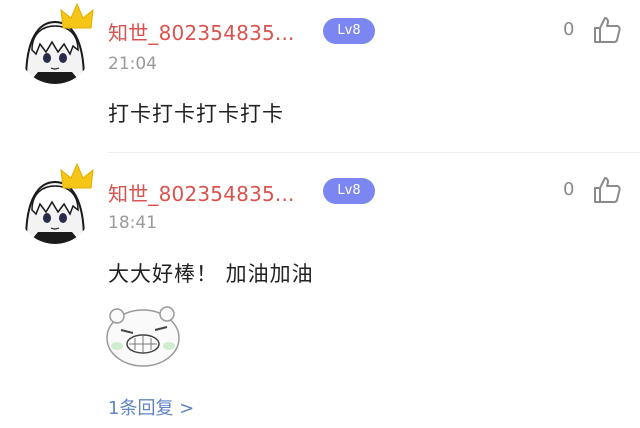  Describe the element at coordinates (132, 223) in the screenshot. I see `timestamp: 18:41` at that location.